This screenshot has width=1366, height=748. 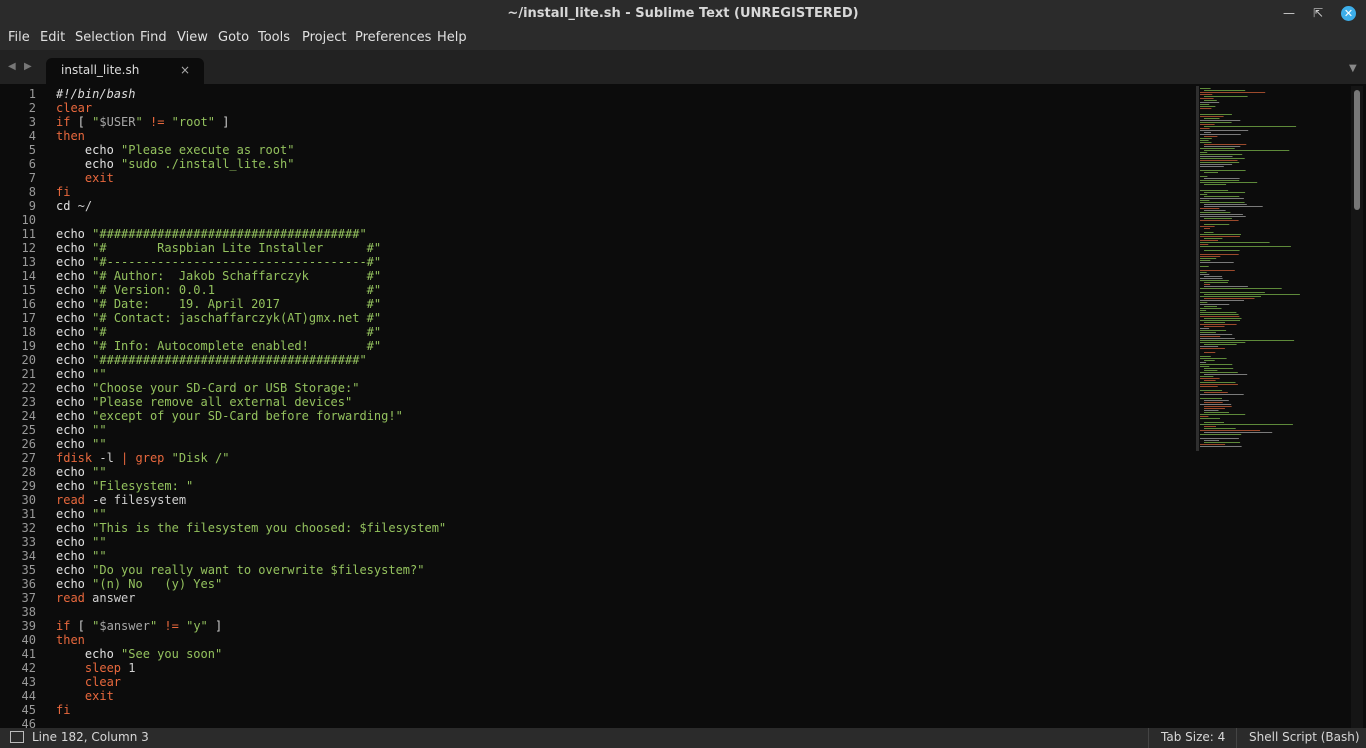 I want to click on code-line: 43 clear, so click(x=595, y=682).